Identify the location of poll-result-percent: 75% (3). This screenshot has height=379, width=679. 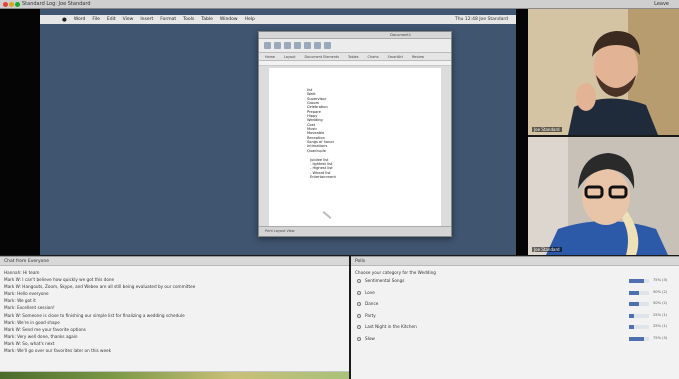
(660, 280).